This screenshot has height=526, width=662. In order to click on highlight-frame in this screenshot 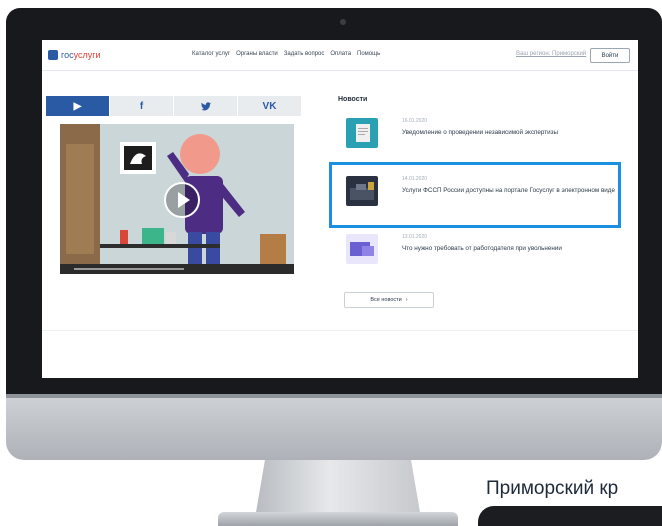, I will do `click(475, 195)`.